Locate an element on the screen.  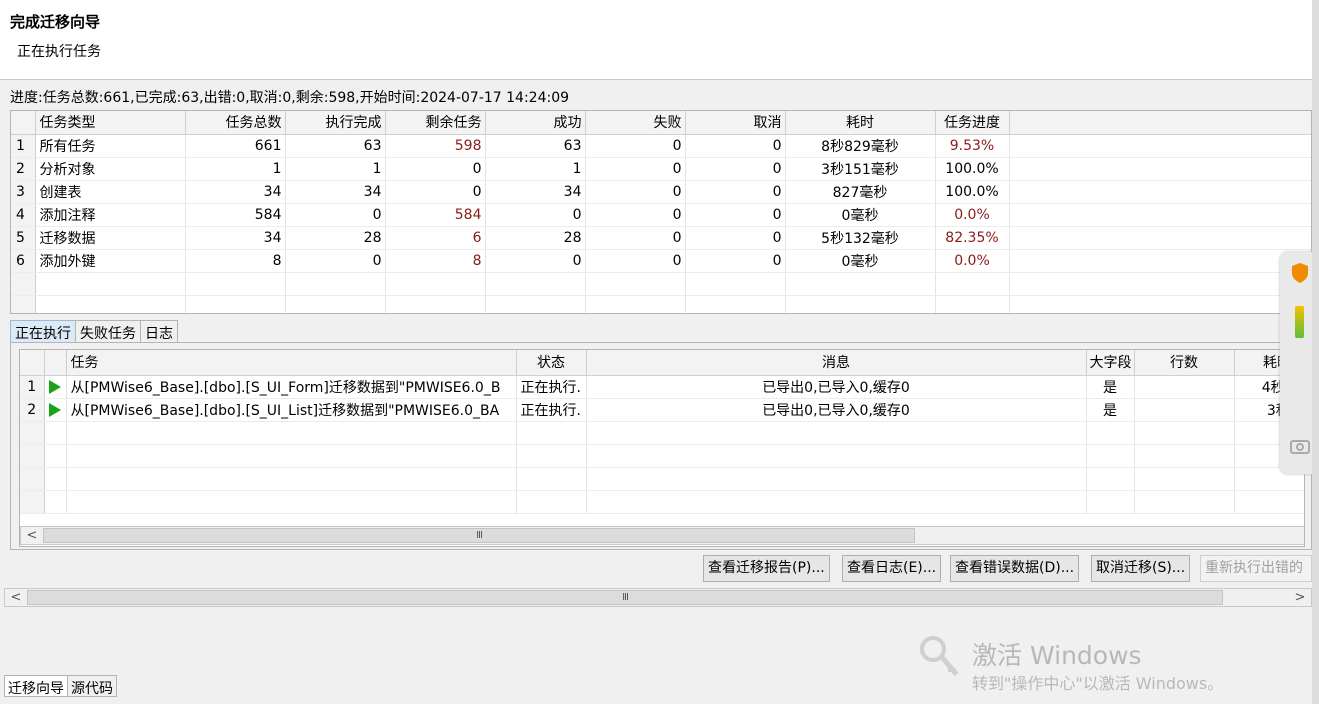
cell-row-count is located at coordinates (1184, 387).